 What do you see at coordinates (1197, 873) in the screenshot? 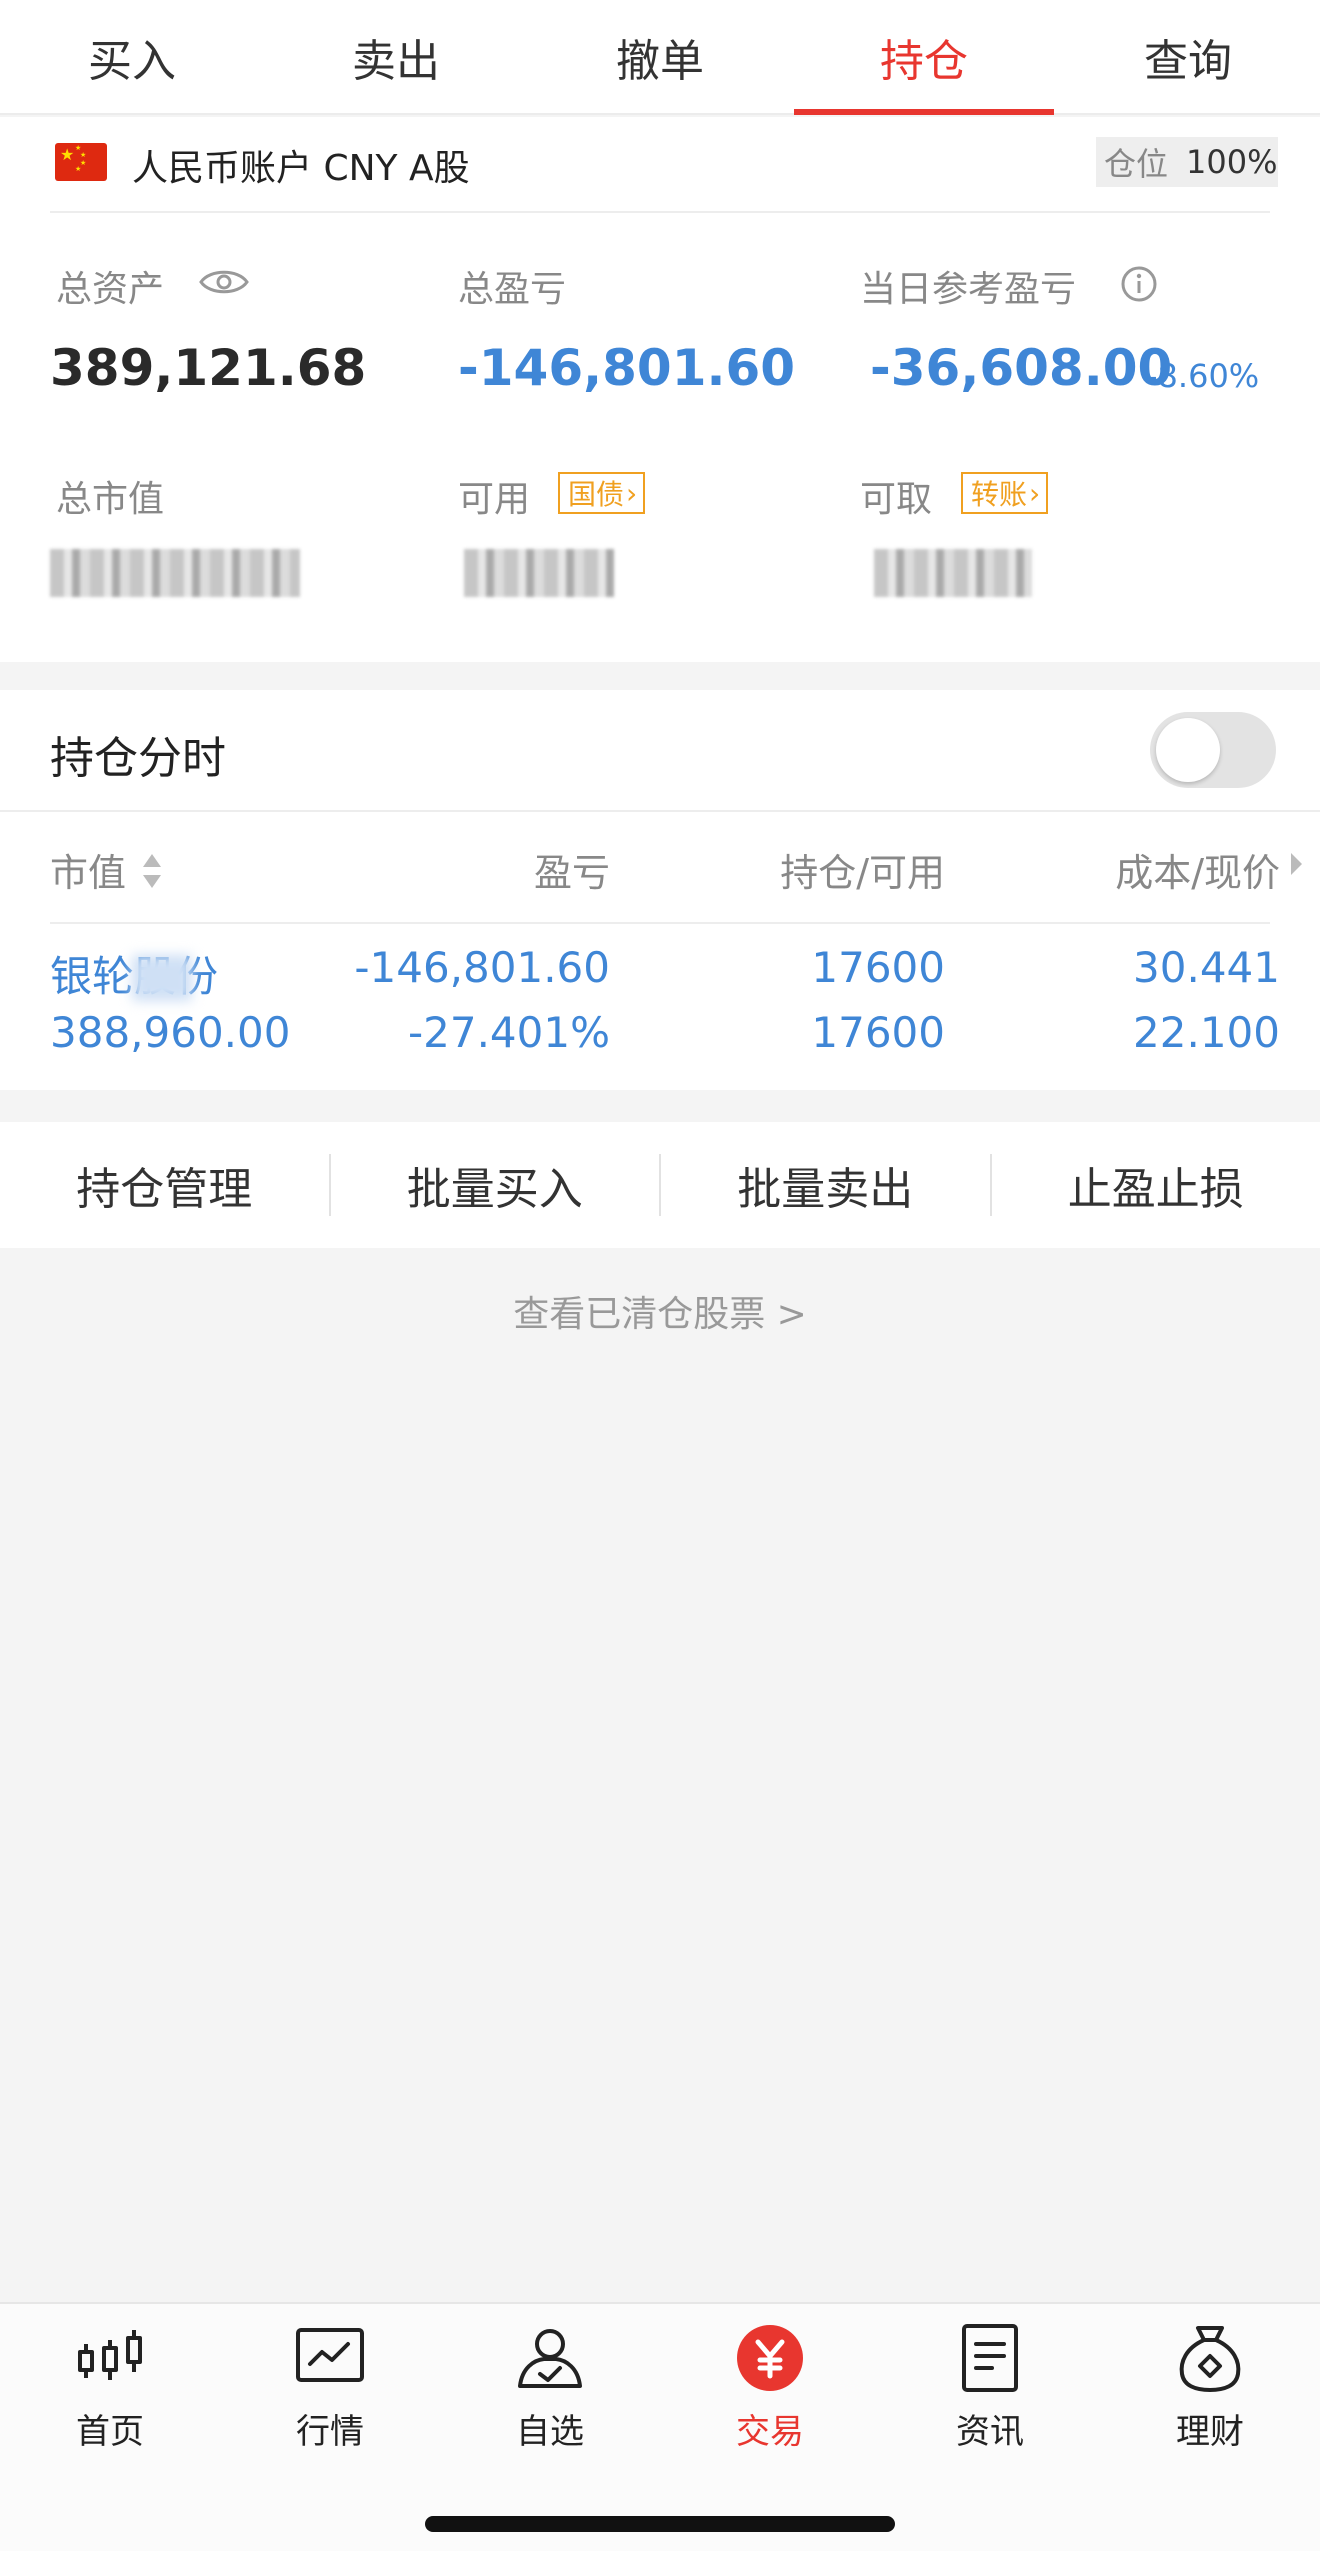
I see `column-header-cost-price: 成本/现价` at bounding box center [1197, 873].